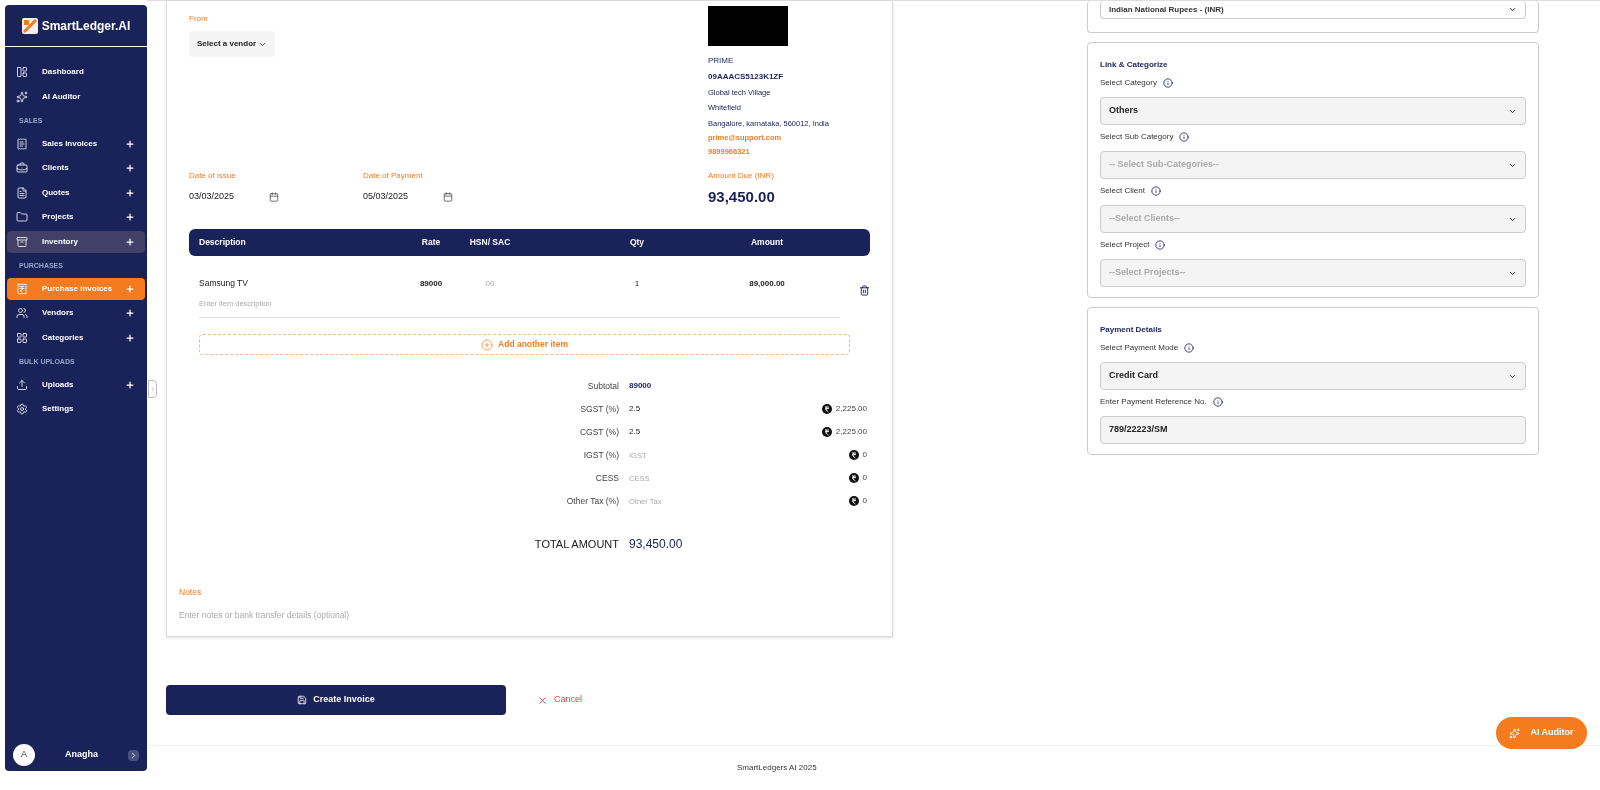 The image size is (1600, 790). Describe the element at coordinates (22, 72) in the screenshot. I see `dashboard-icon` at that location.